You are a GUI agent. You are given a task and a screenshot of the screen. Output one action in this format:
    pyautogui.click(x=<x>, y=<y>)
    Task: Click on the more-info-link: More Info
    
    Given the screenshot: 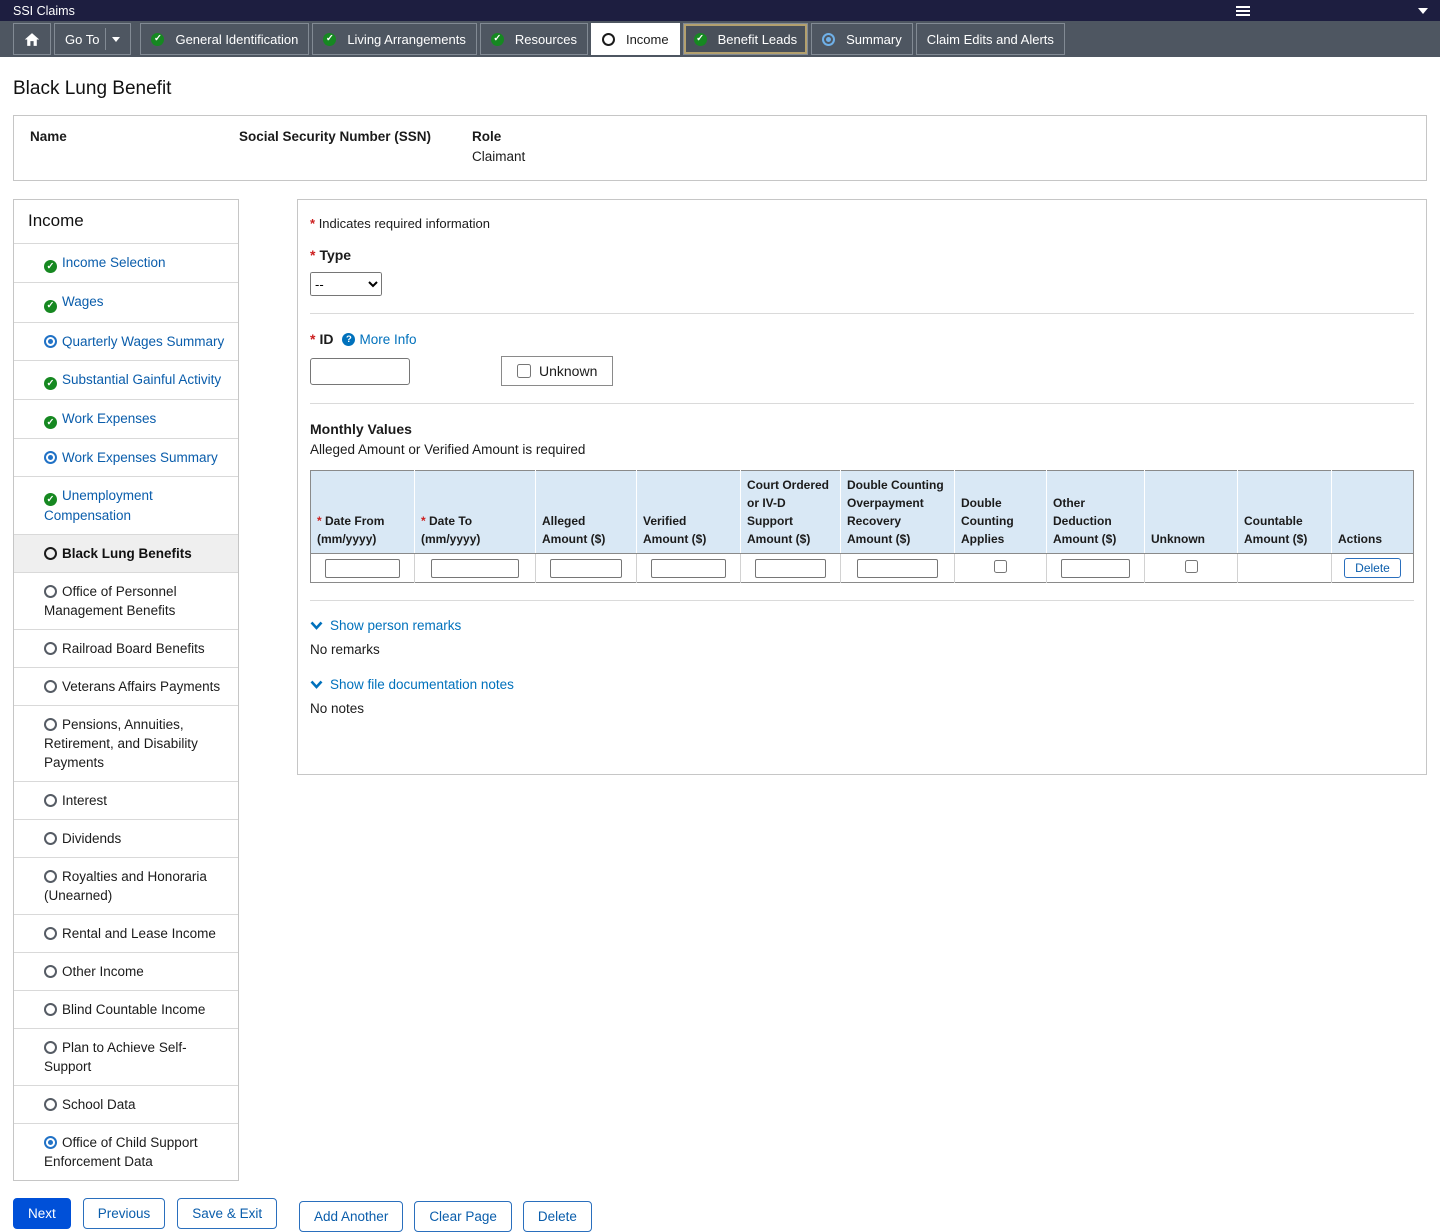 What is the action you would take?
    pyautogui.click(x=387, y=339)
    